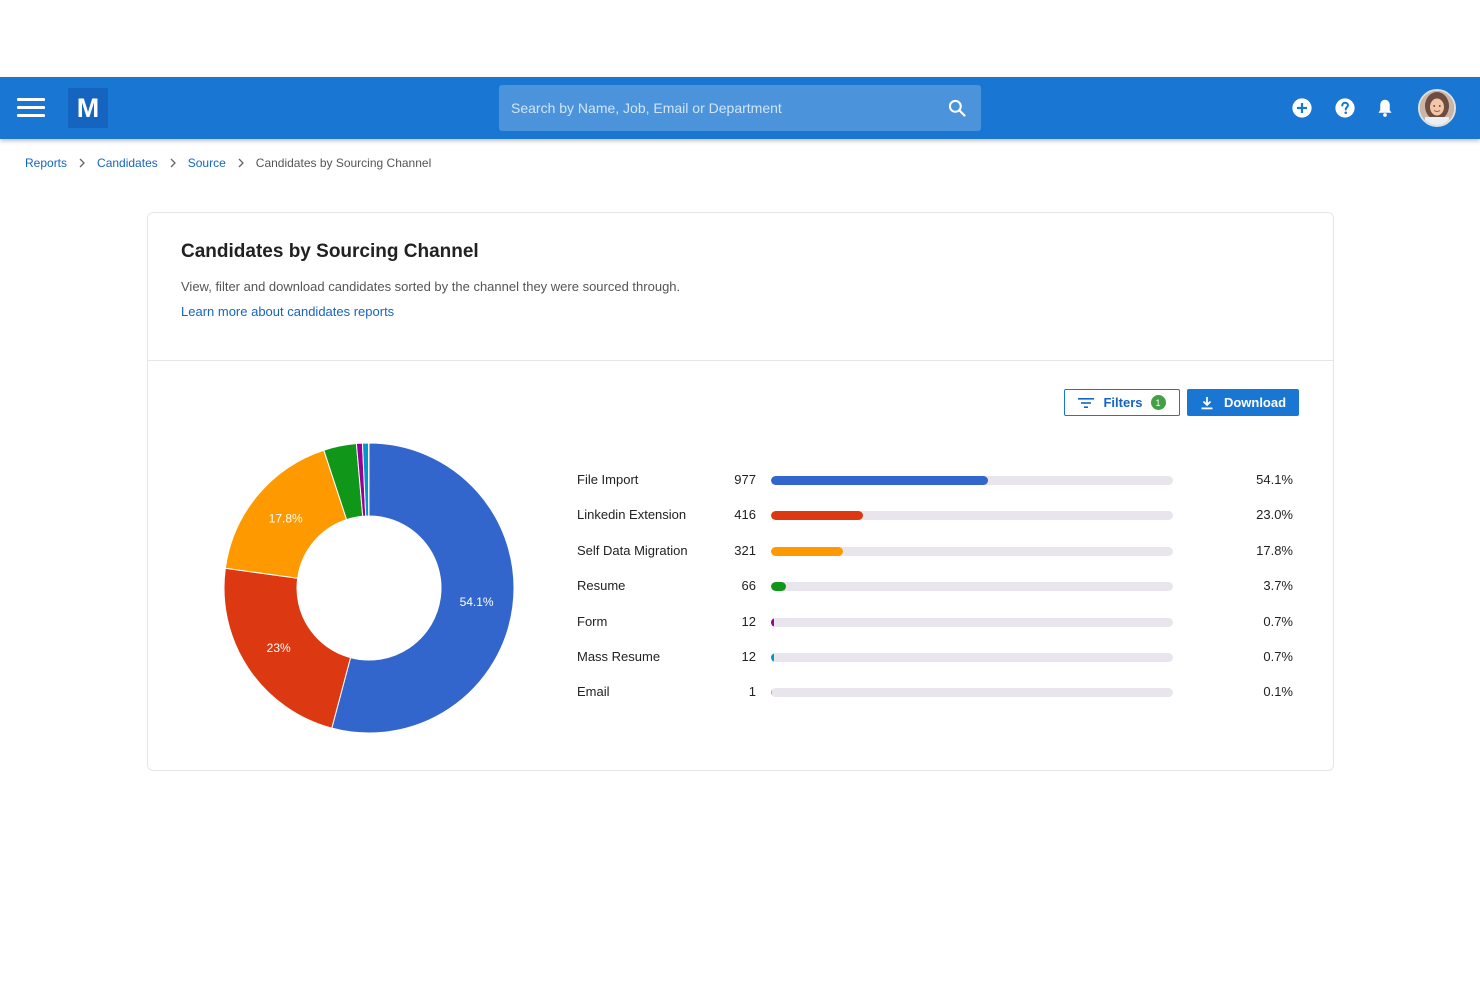  What do you see at coordinates (207, 163) in the screenshot?
I see `breadcrumb-source: Source` at bounding box center [207, 163].